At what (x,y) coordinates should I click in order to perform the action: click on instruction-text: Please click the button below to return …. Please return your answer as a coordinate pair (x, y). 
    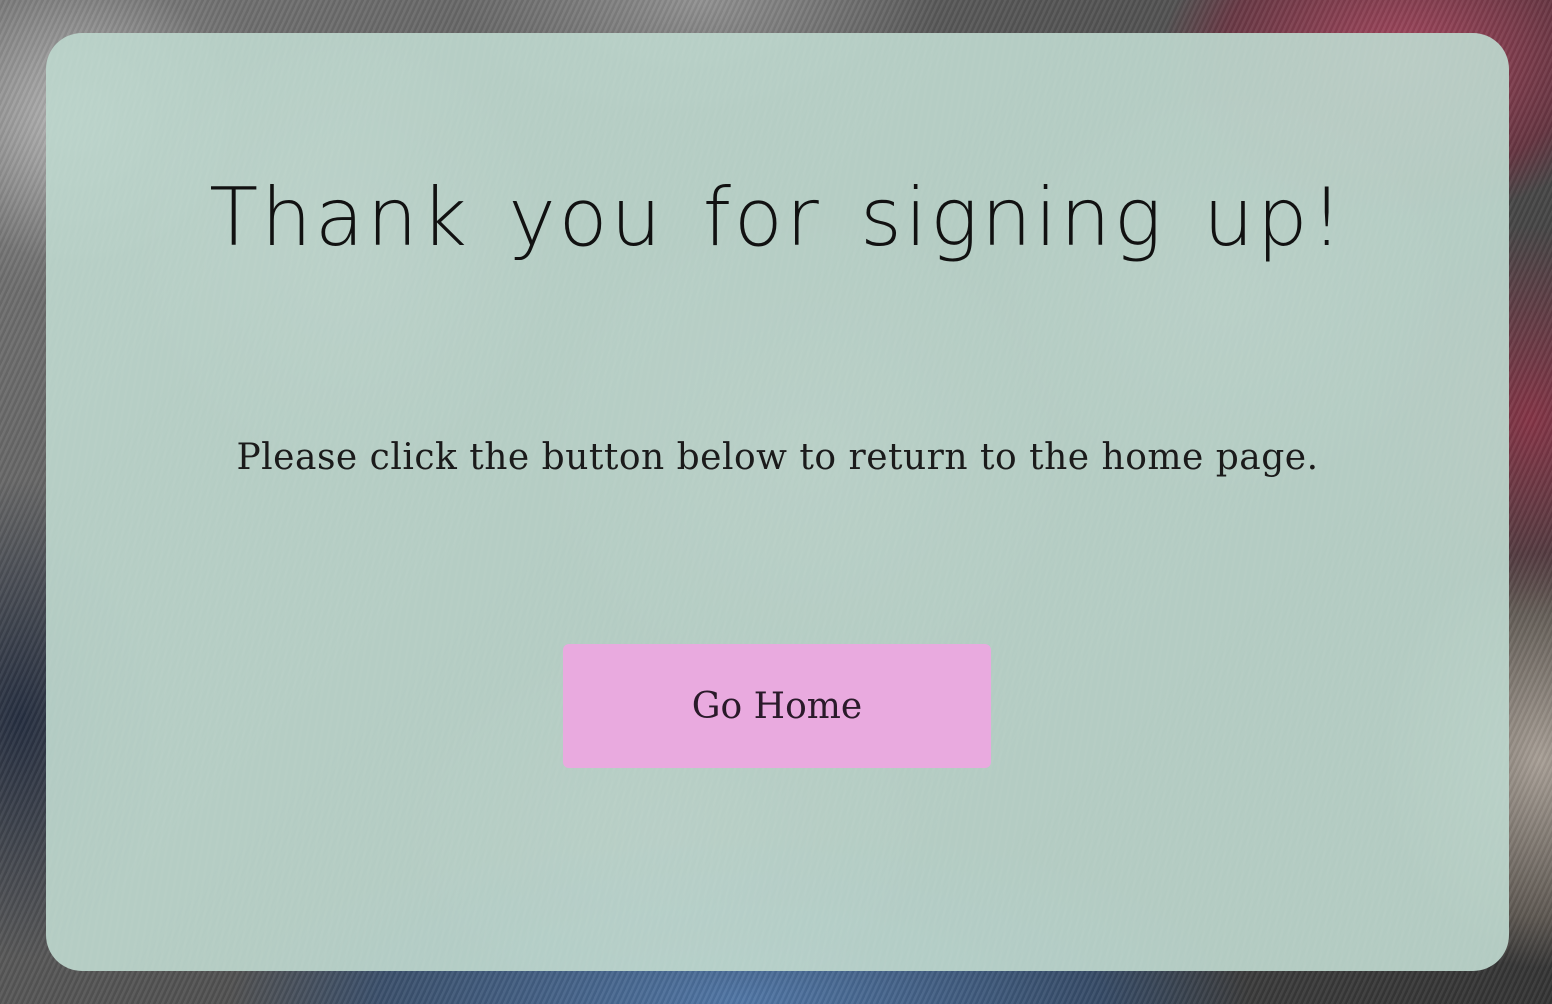
    Looking at the image, I should click on (777, 457).